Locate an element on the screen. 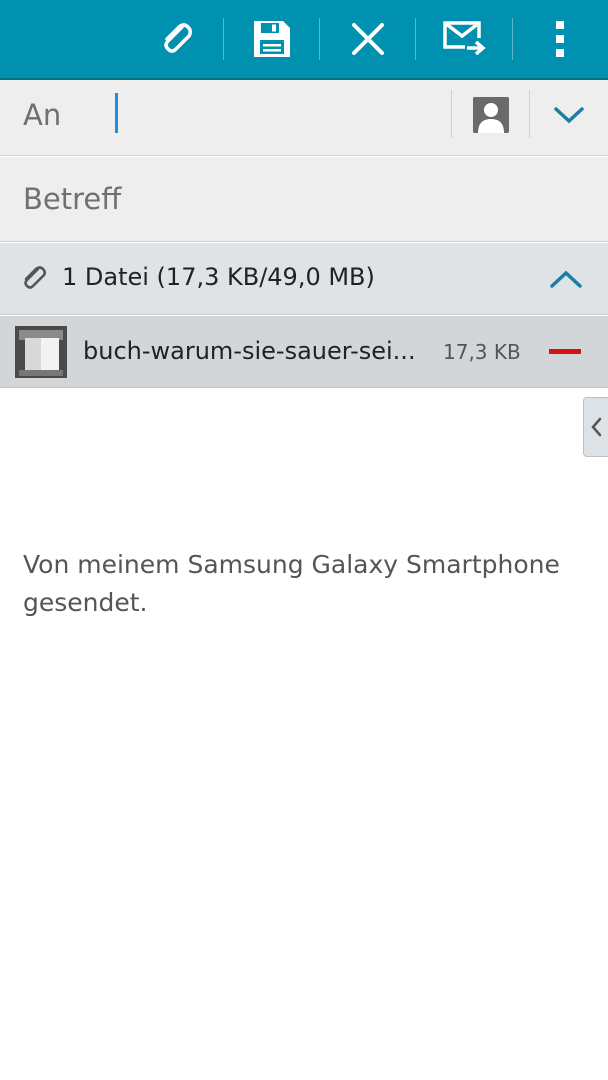 The image size is (608, 1080). text-cursor is located at coordinates (116, 113).